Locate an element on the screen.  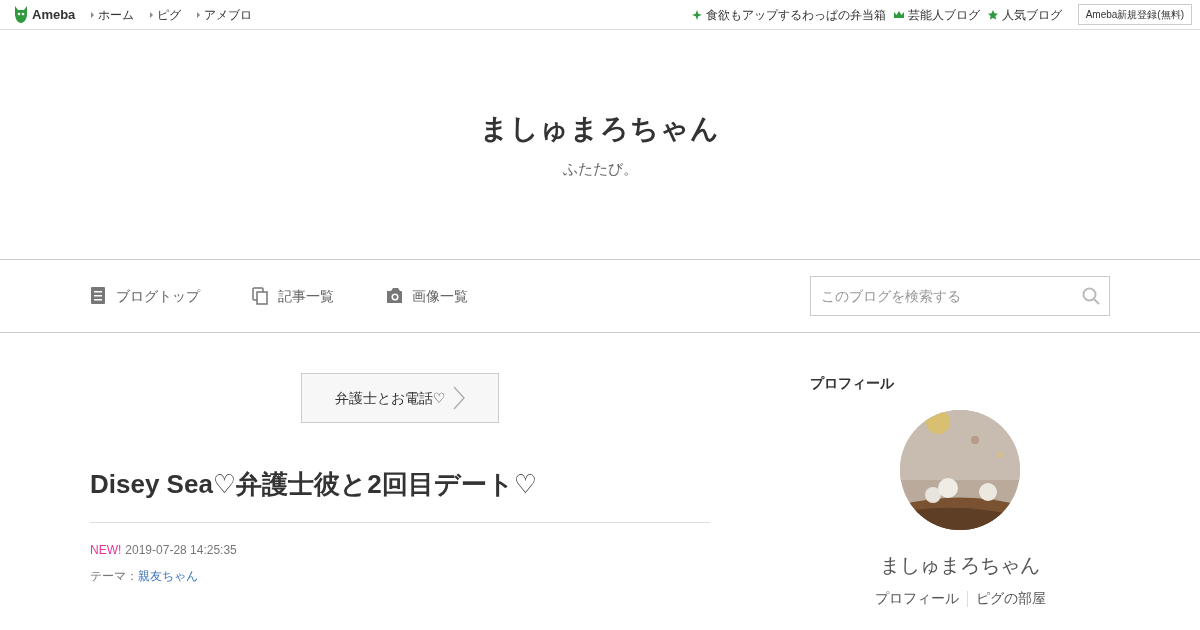
pages-icon is located at coordinates (261, 296).